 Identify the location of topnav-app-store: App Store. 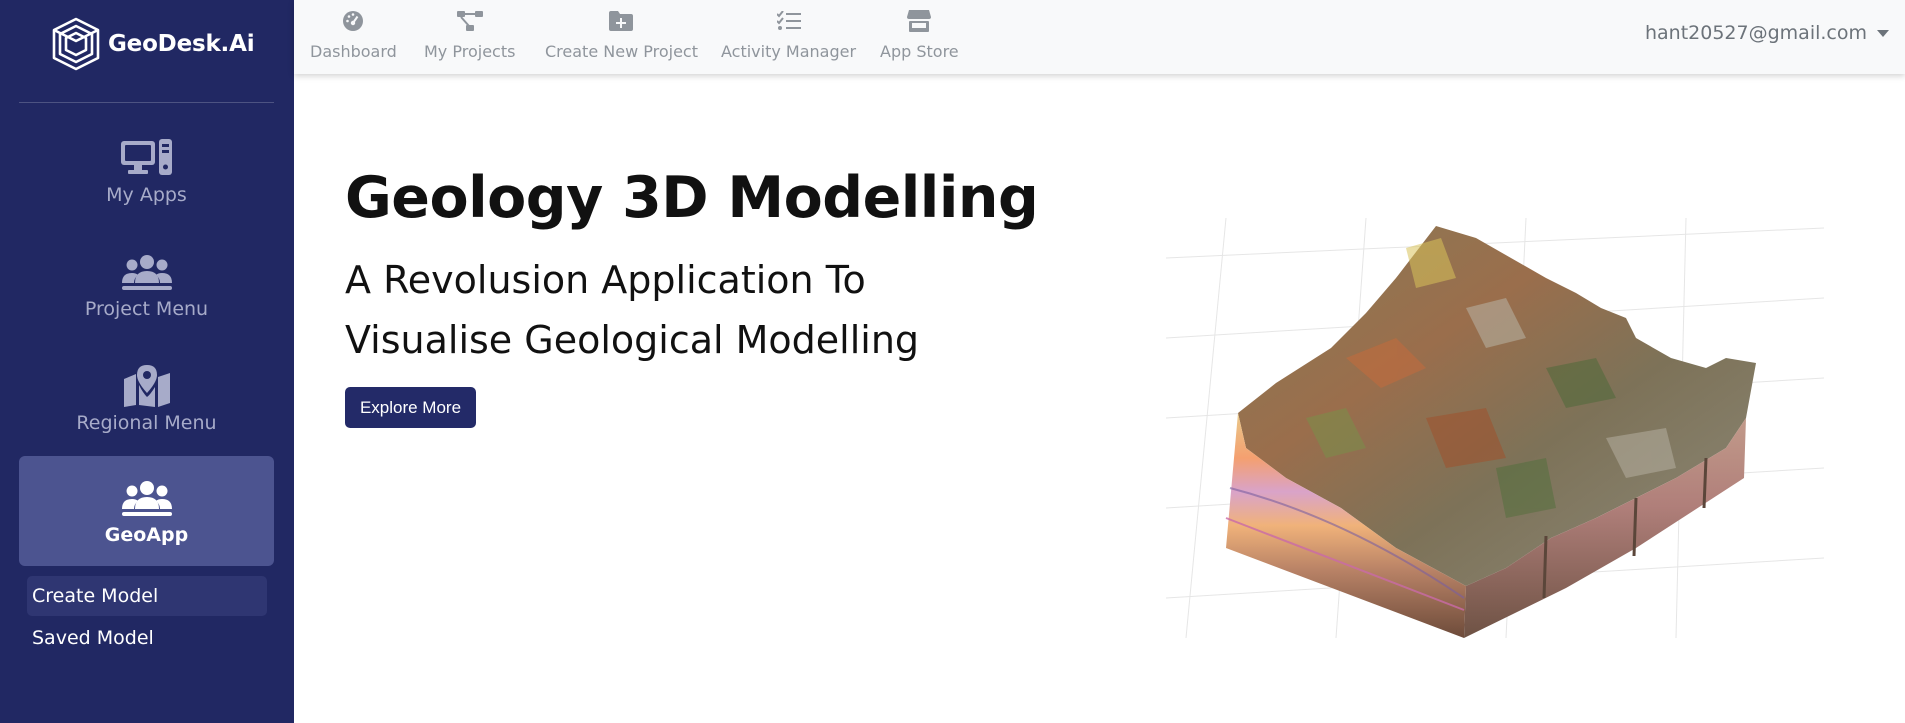
(919, 34).